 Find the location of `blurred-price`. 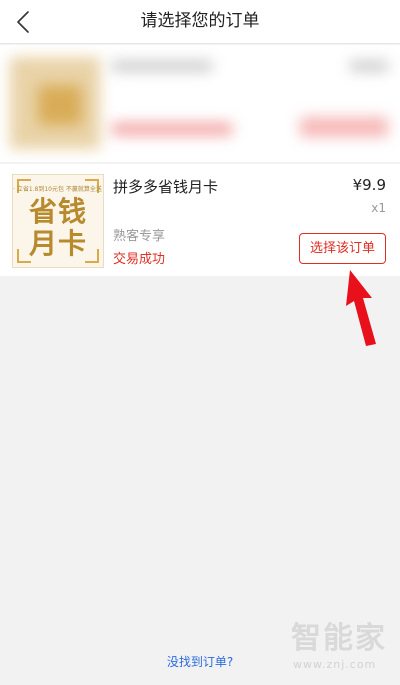

blurred-price is located at coordinates (369, 66).